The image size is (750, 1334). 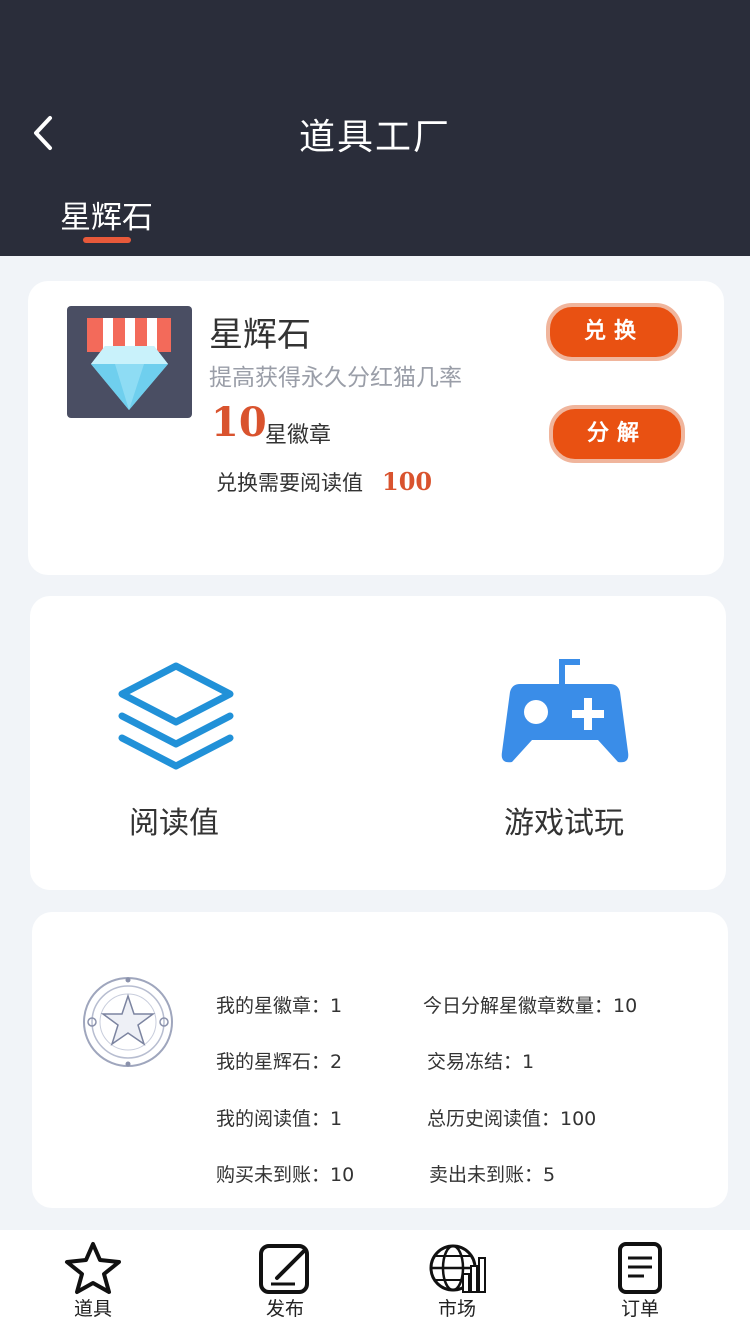 I want to click on stat-my-stones: 我的星辉石：2, so click(x=279, y=1062).